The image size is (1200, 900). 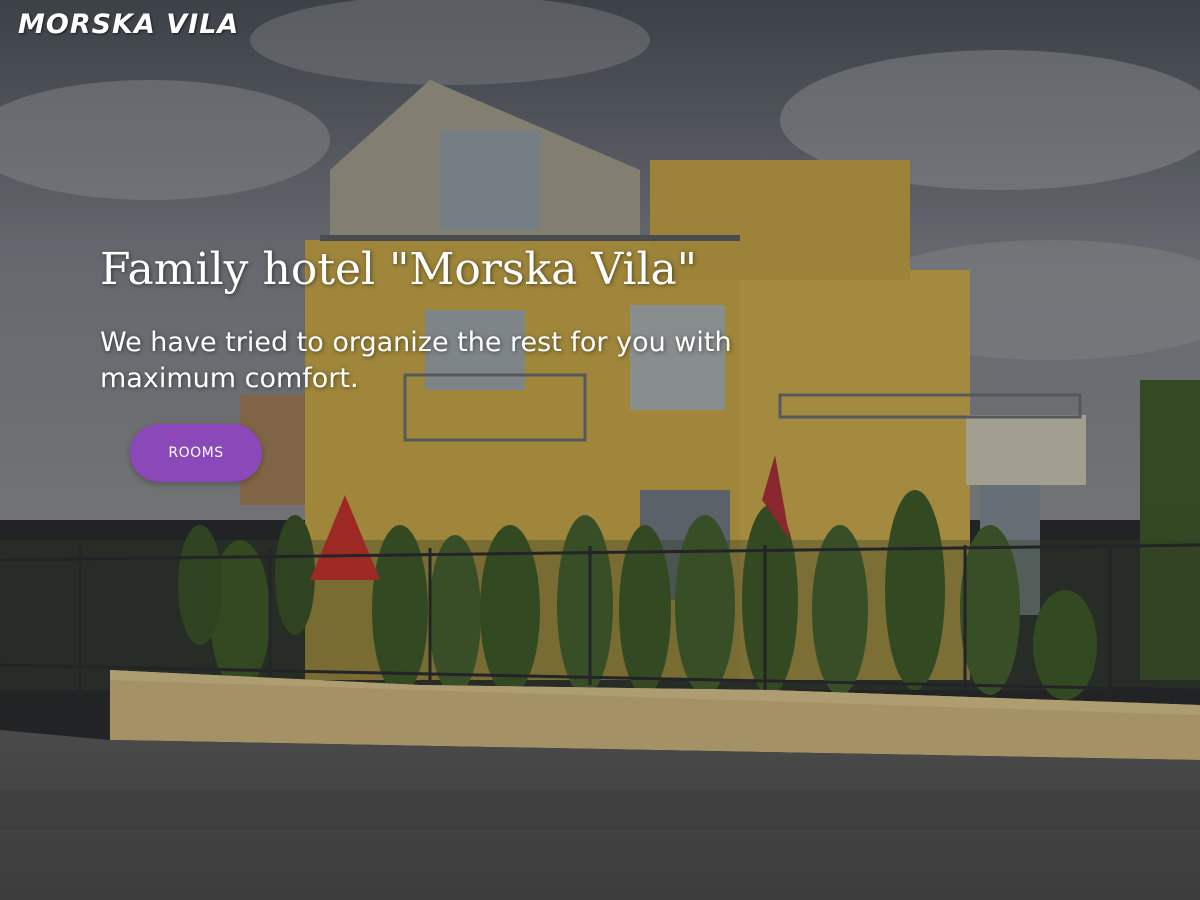 What do you see at coordinates (196, 453) in the screenshot?
I see `rooms-button: ROOMS` at bounding box center [196, 453].